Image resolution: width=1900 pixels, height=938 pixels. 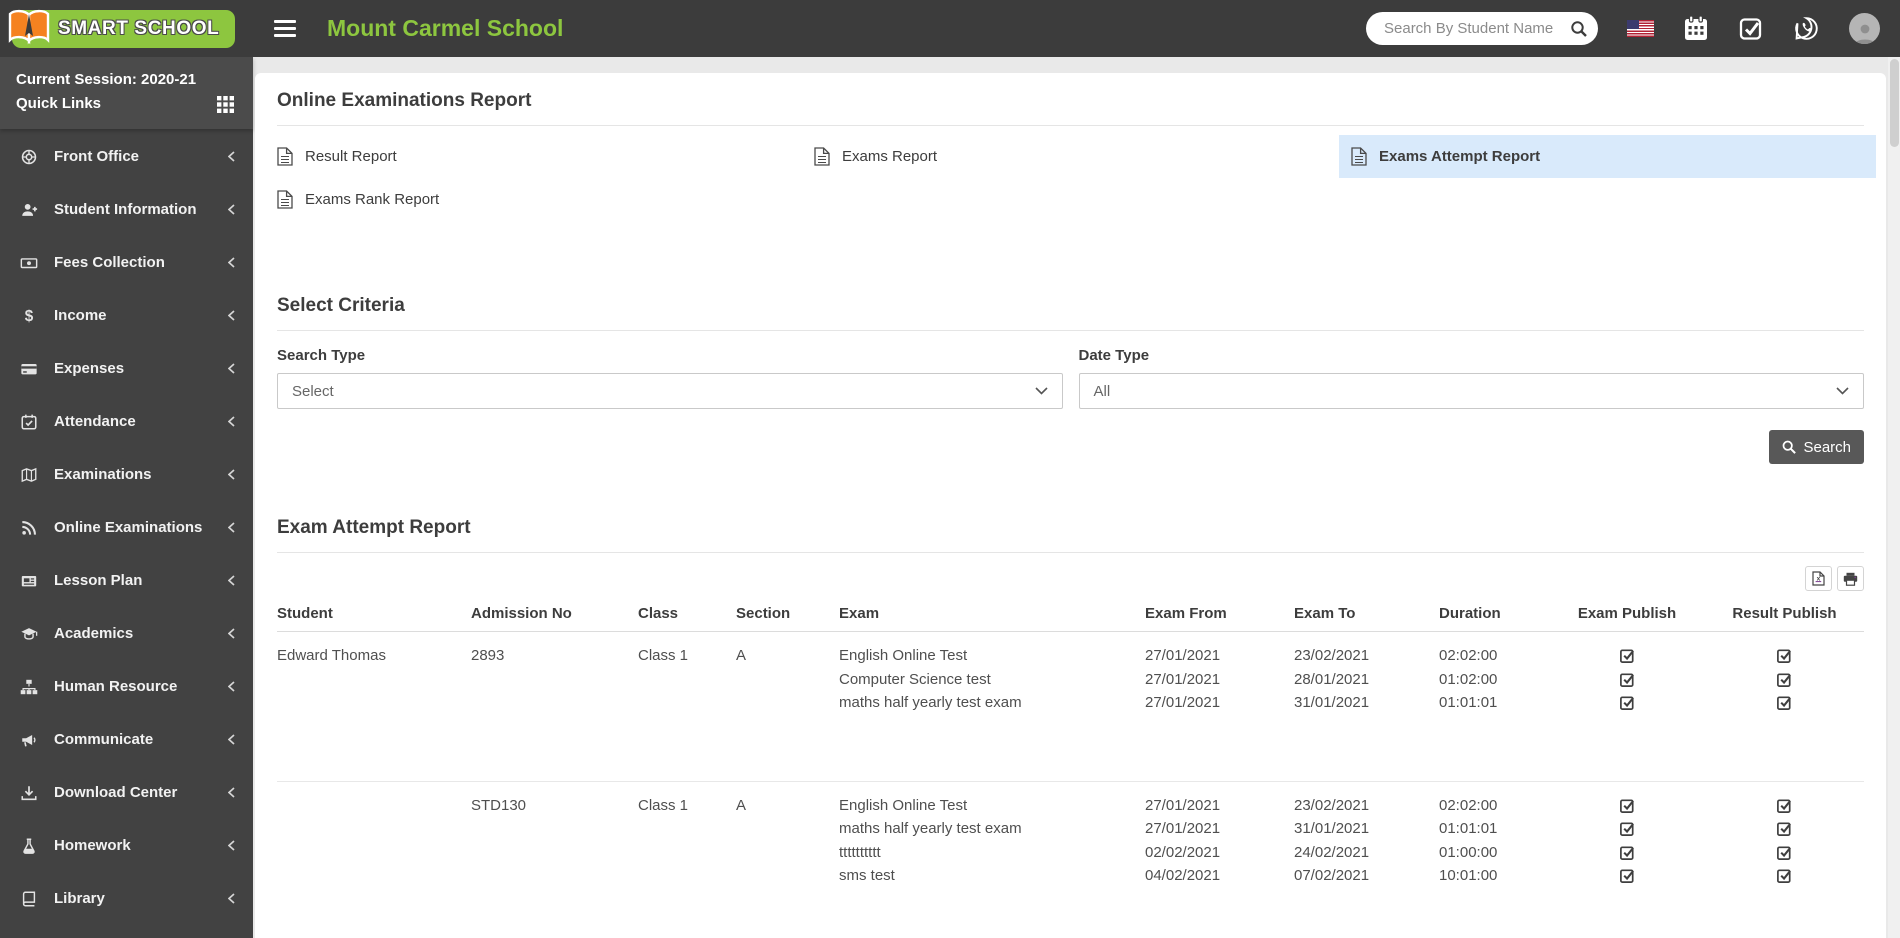 I want to click on exam-to-dates: 23/02/2021 28/01/2021 31/01/2021, so click(x=1366, y=706).